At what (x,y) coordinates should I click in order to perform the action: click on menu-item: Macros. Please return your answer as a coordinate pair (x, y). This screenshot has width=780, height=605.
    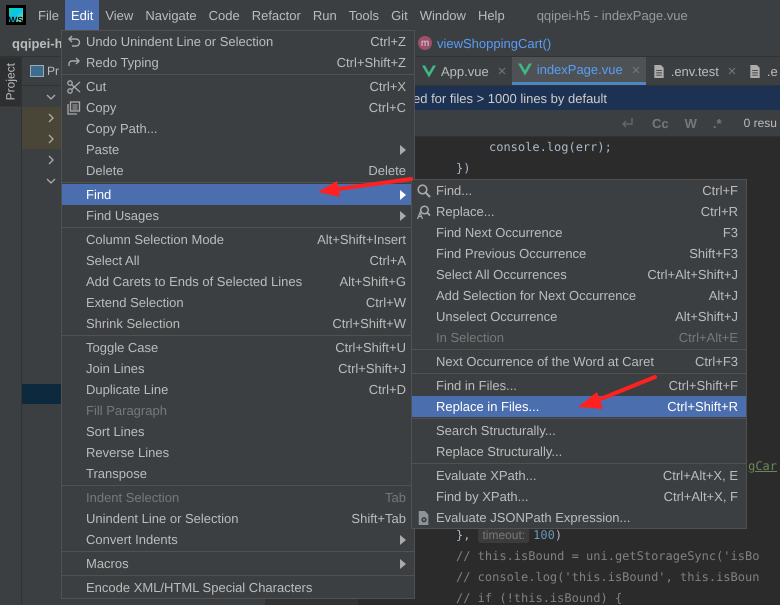
    Looking at the image, I should click on (238, 563).